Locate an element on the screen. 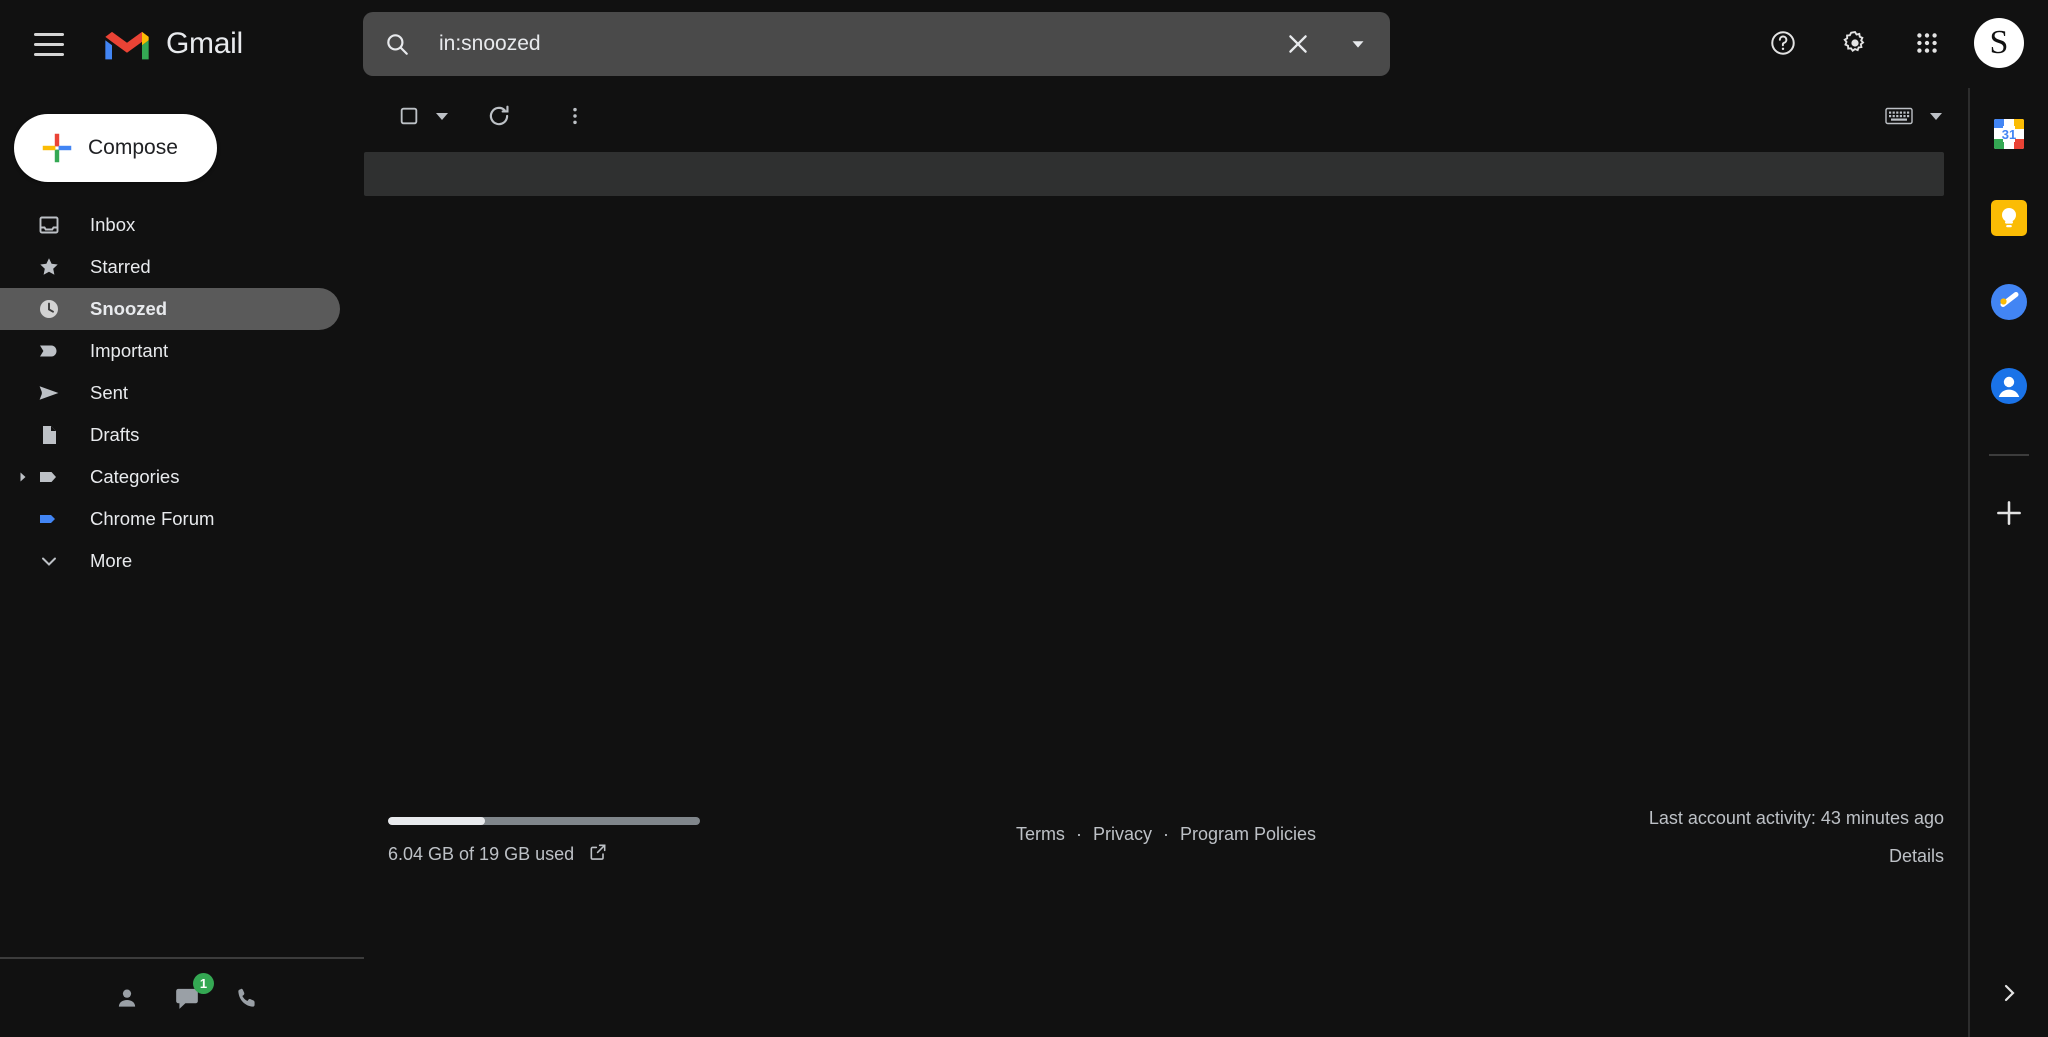 Image resolution: width=2048 pixels, height=1037 pixels. sidebar-item-more: More is located at coordinates (170, 561).